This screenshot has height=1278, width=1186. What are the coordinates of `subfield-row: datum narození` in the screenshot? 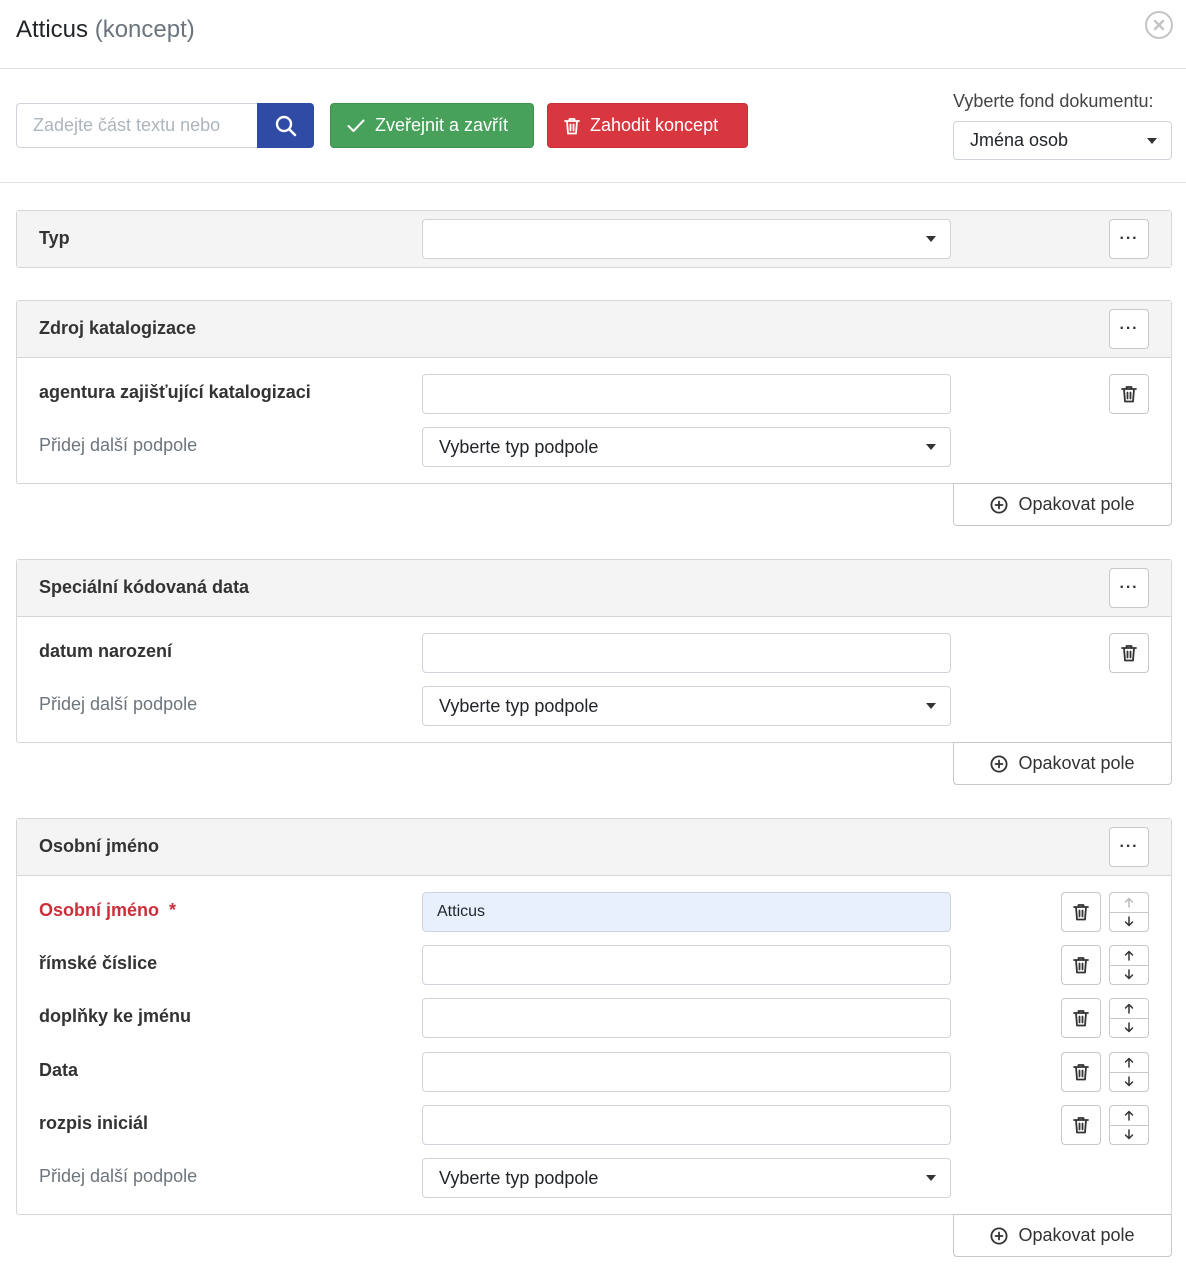 It's located at (594, 653).